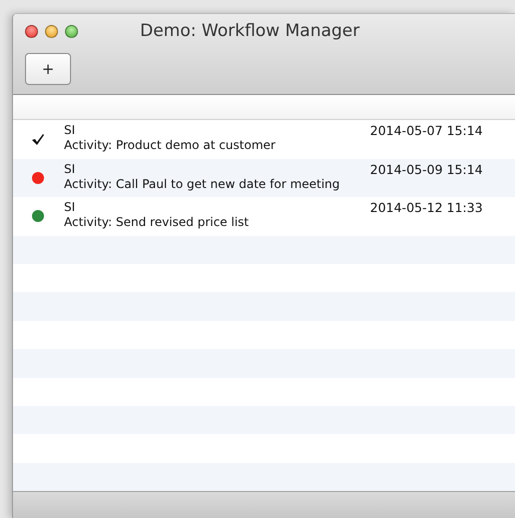 The height and width of the screenshot is (518, 515). I want to click on activity-description: Activity: Send revised price list, so click(157, 222).